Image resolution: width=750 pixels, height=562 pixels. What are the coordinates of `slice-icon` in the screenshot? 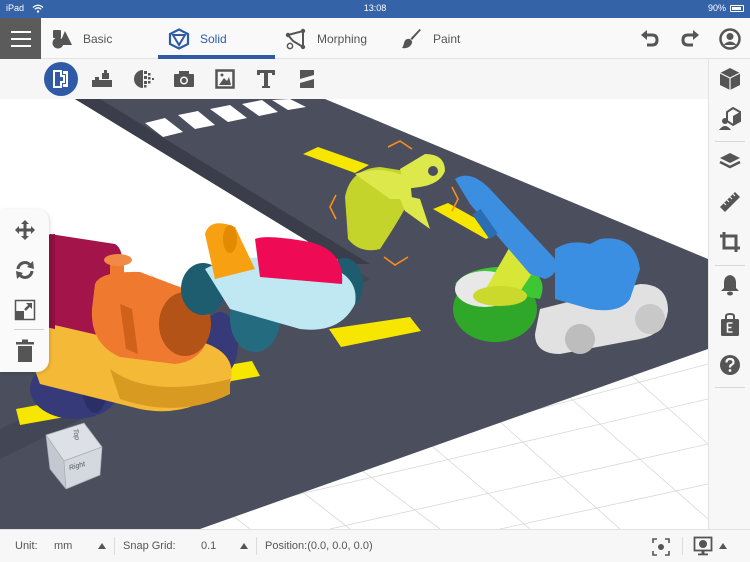 It's located at (307, 79).